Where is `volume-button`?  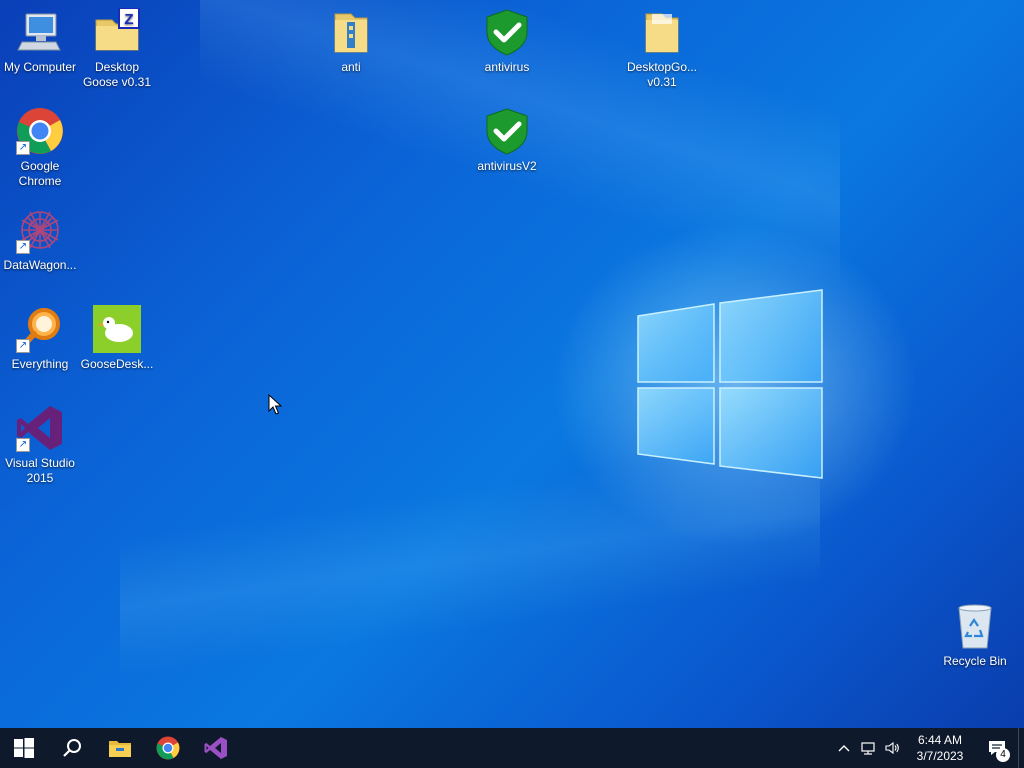
volume-button is located at coordinates (892, 748).